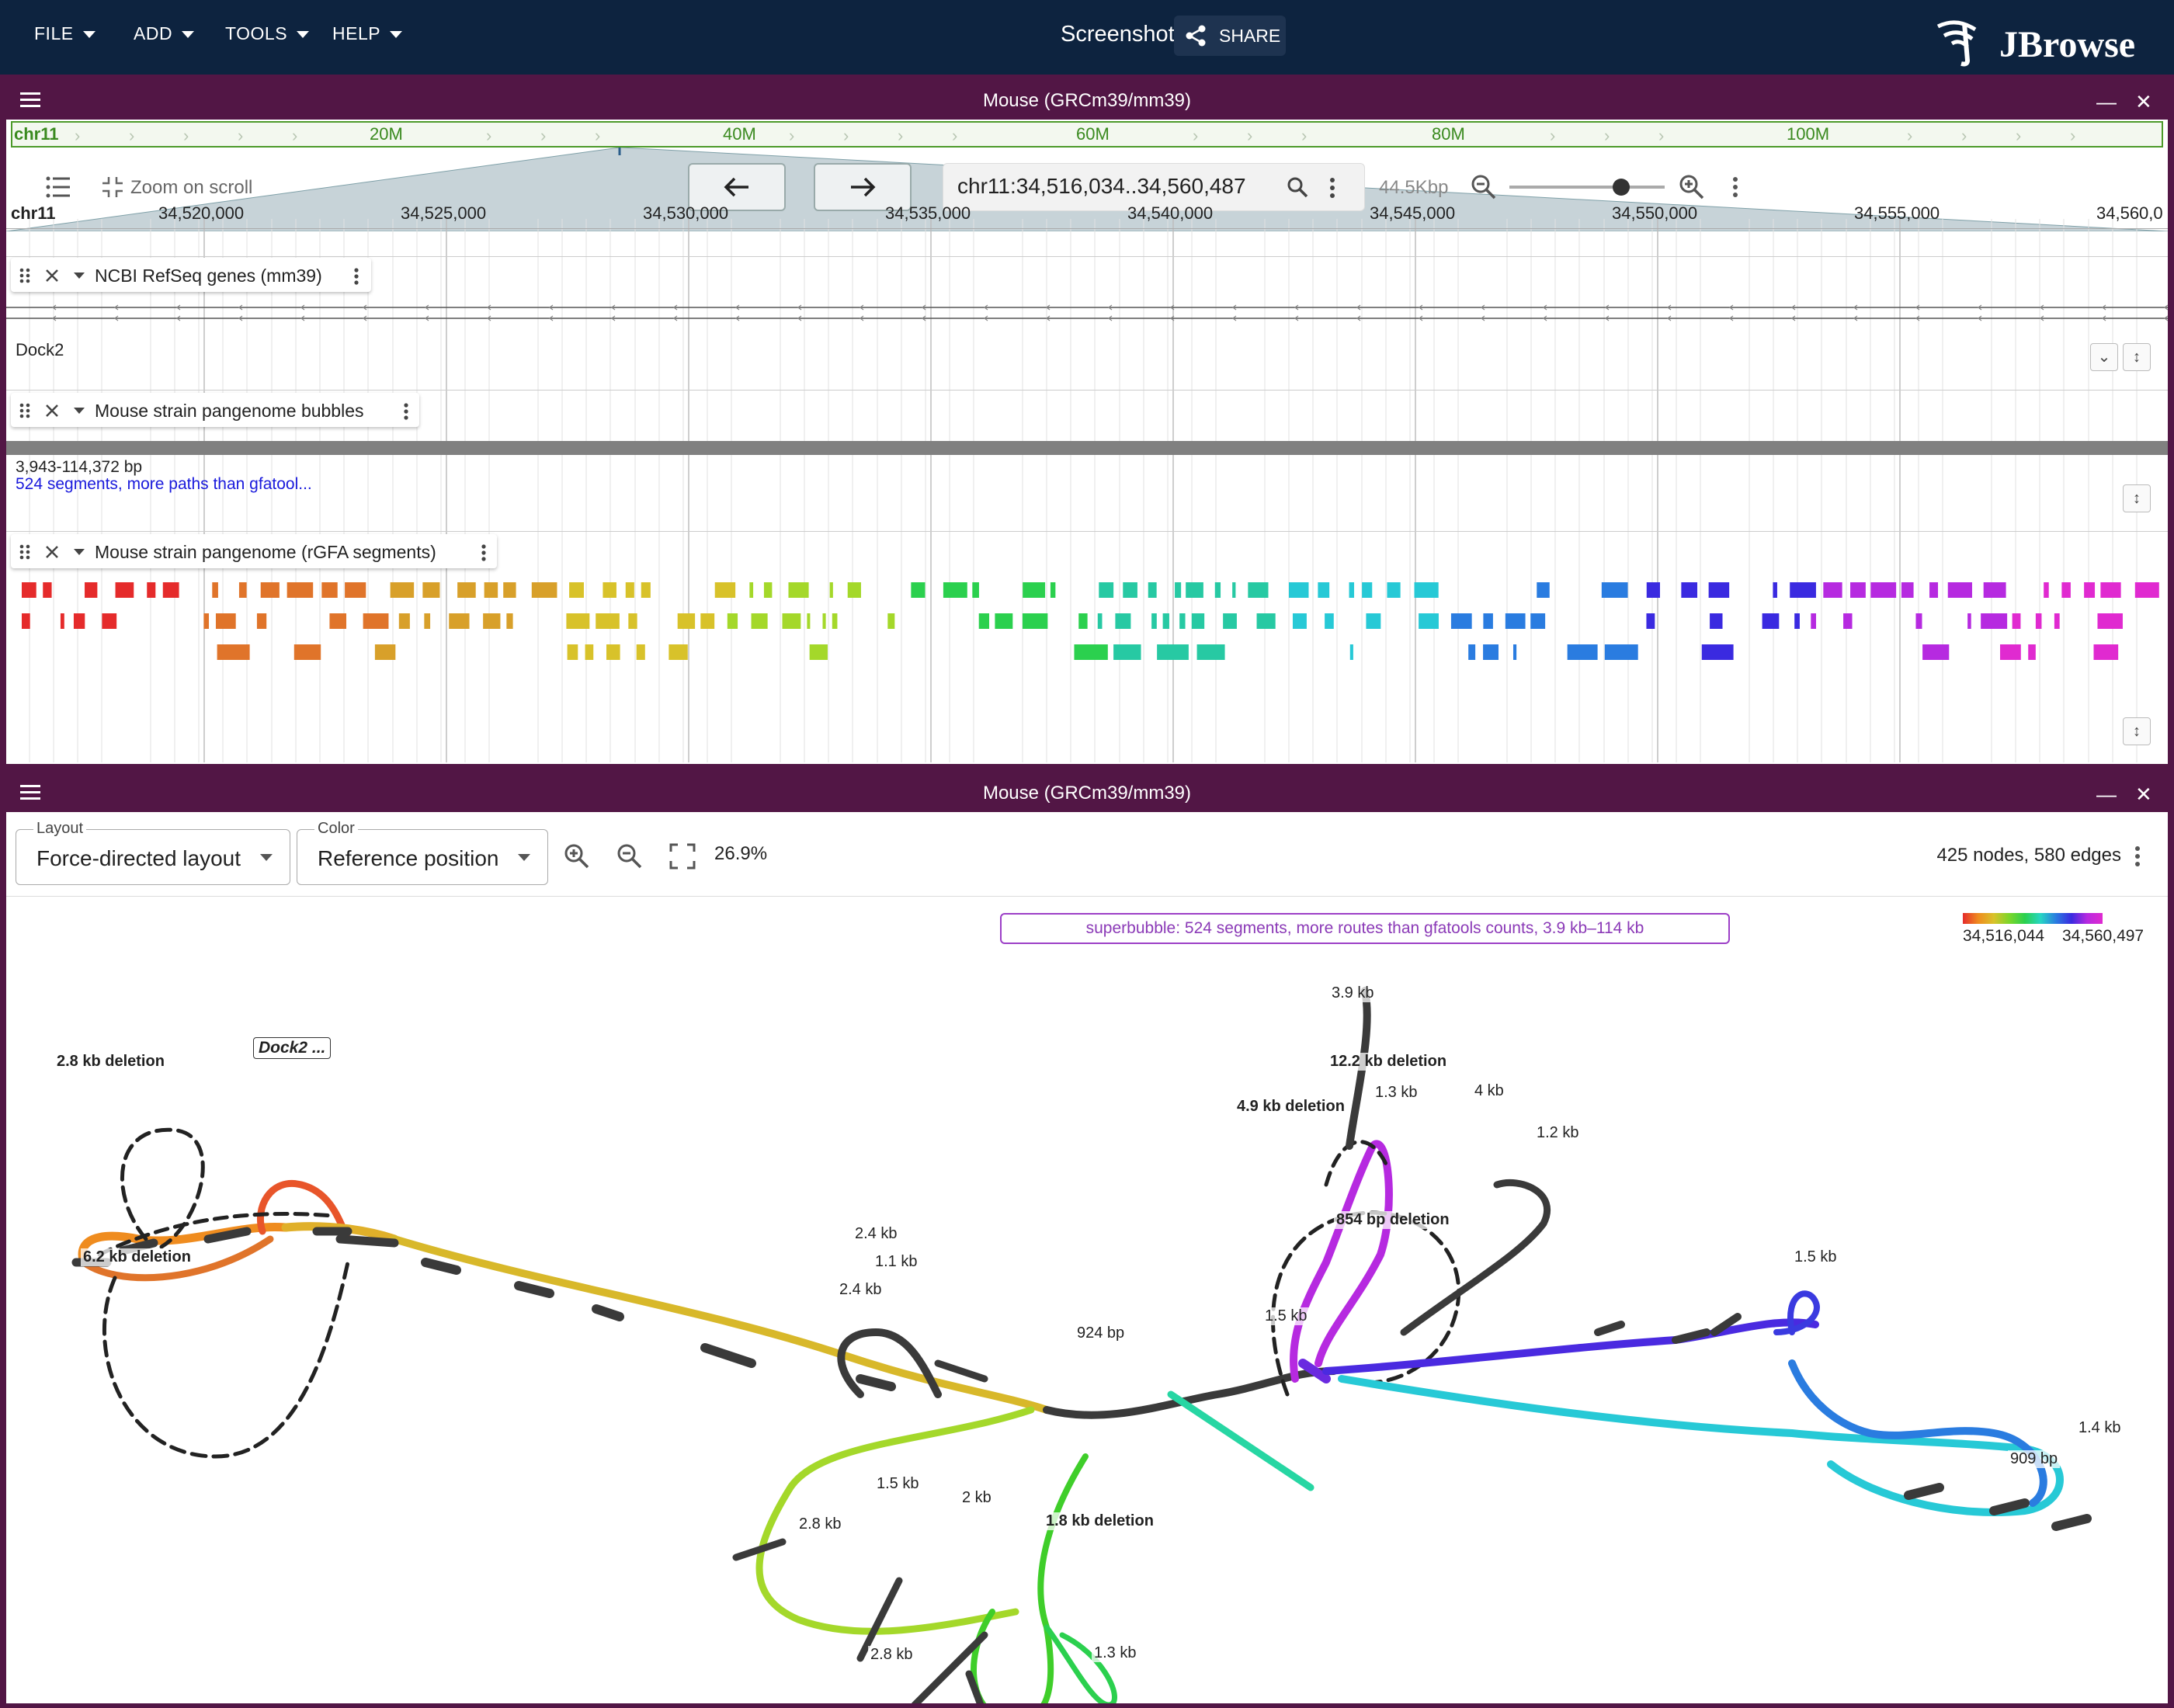  What do you see at coordinates (58, 187) in the screenshot?
I see `track-selector-icon` at bounding box center [58, 187].